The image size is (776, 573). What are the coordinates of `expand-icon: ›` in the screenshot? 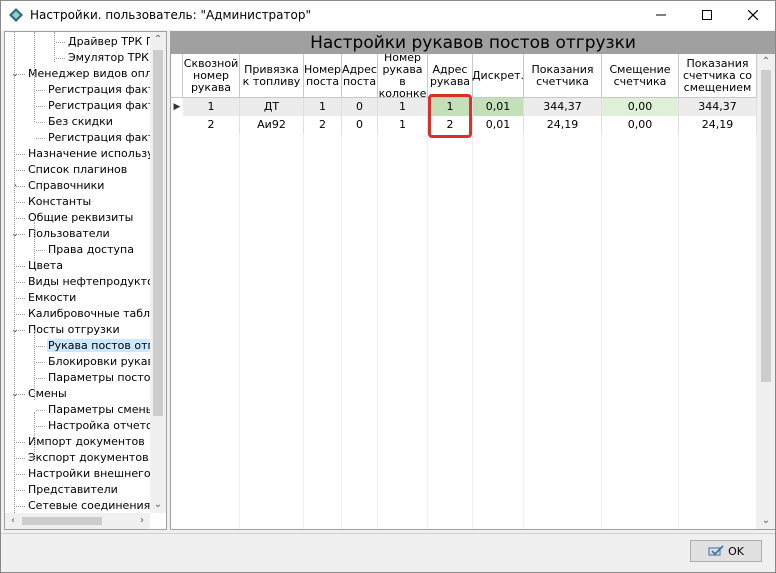 It's located at (15, 186).